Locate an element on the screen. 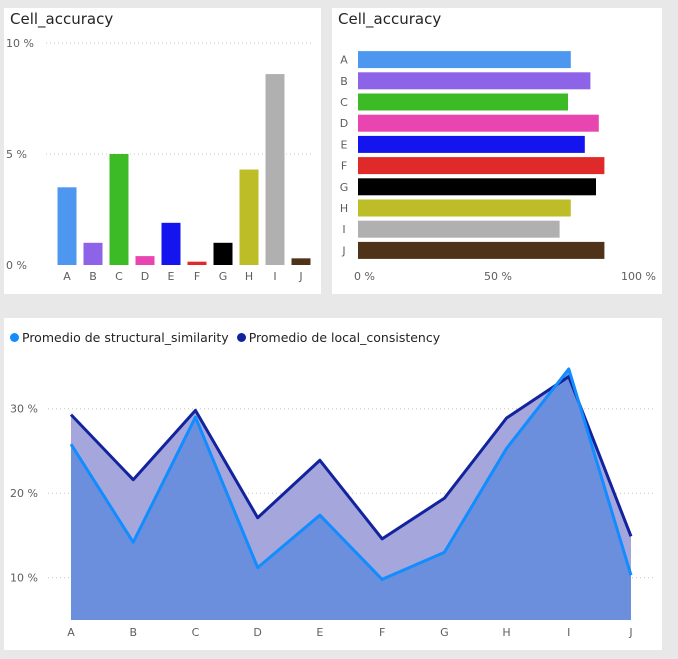 This screenshot has height=659, width=678. x-tick-label: 50 % is located at coordinates (498, 276).